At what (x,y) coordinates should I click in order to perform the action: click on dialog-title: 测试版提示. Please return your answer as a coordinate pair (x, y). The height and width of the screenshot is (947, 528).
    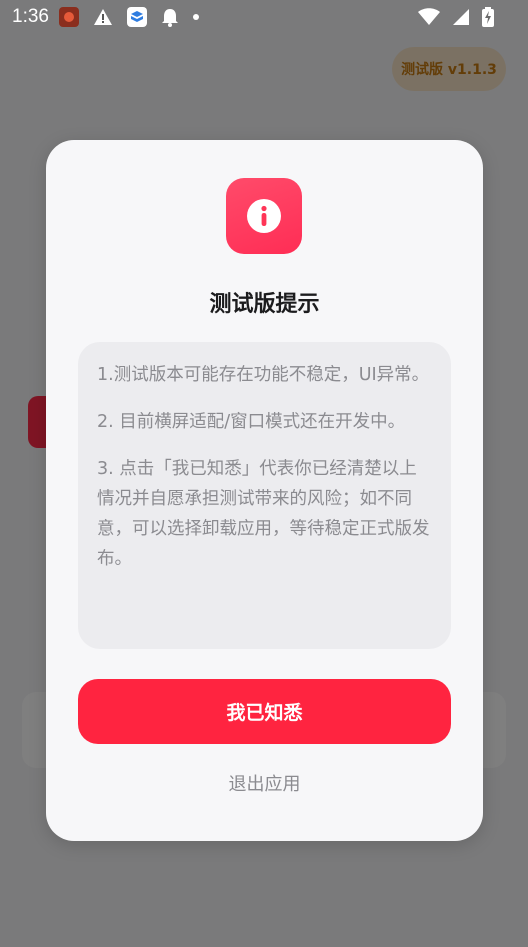
    Looking at the image, I should click on (264, 304).